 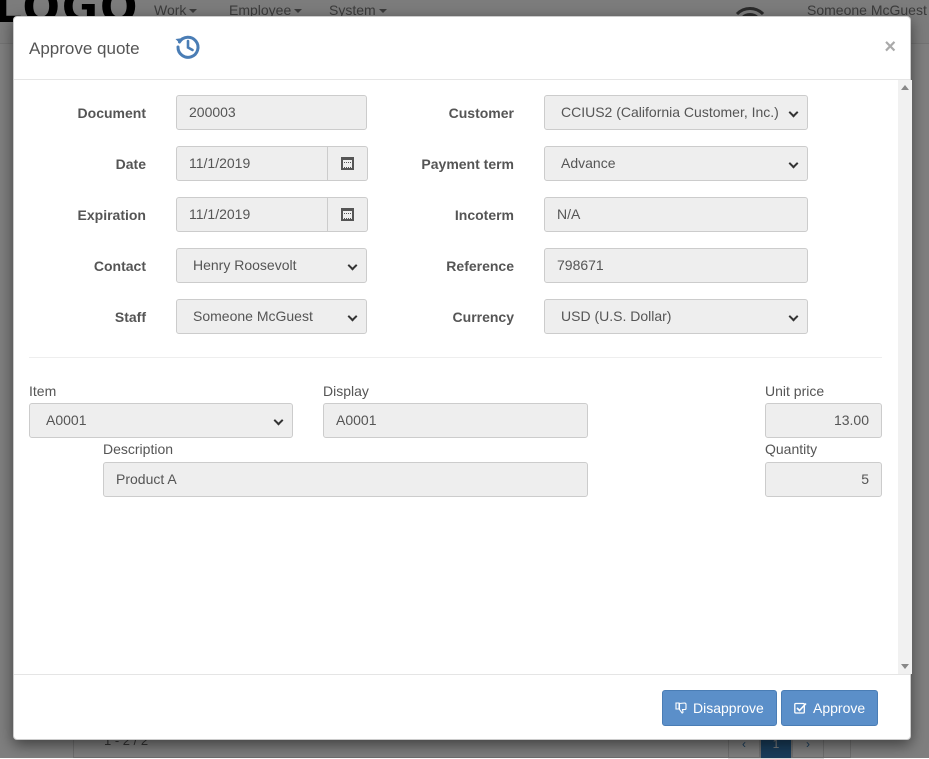 I want to click on item-value: A0001, so click(x=66, y=420).